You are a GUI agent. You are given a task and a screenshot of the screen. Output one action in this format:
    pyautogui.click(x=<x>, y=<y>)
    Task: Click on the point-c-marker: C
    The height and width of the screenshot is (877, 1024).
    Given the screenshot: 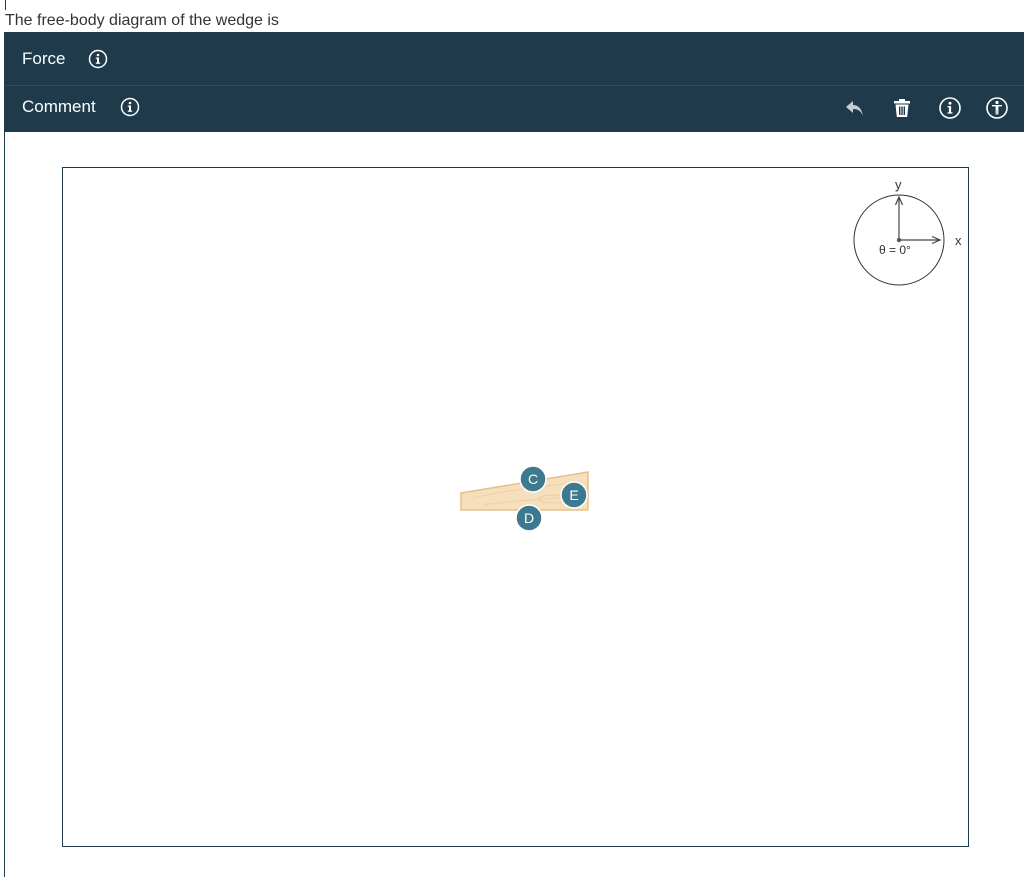 What is the action you would take?
    pyautogui.click(x=533, y=479)
    